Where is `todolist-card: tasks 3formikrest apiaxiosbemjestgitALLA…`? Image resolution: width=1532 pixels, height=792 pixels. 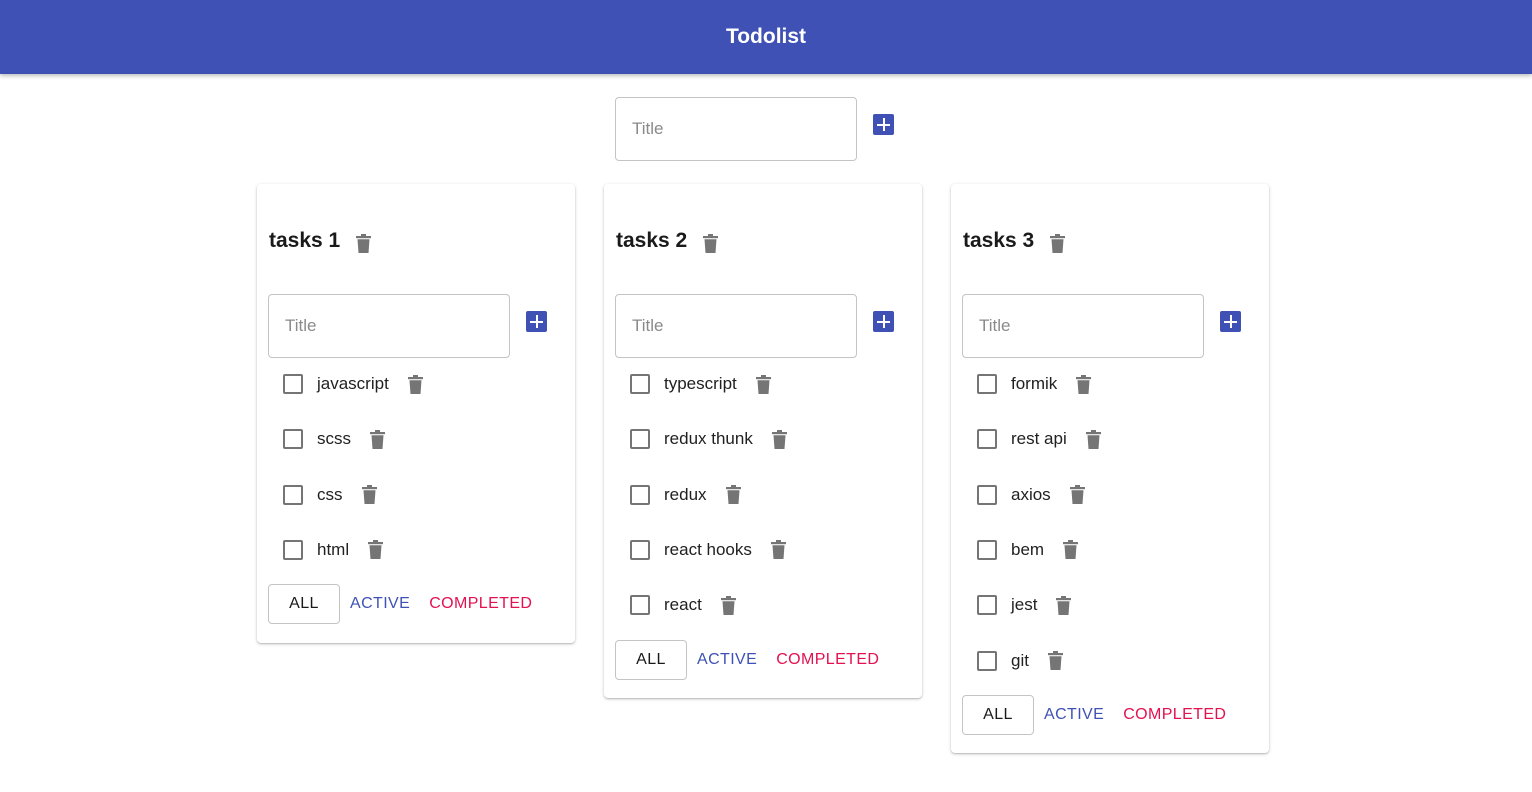
todolist-card: tasks 3formikrest apiaxiosbemjestgitALLA… is located at coordinates (1110, 468).